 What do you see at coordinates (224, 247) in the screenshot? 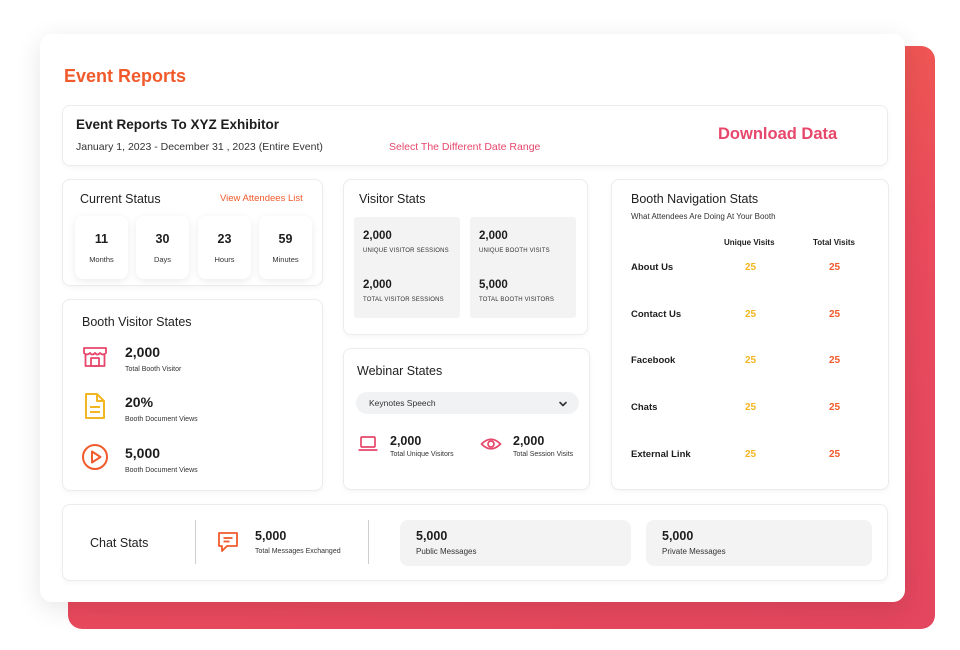
I see `status-tile-hours: 23 Hours` at bounding box center [224, 247].